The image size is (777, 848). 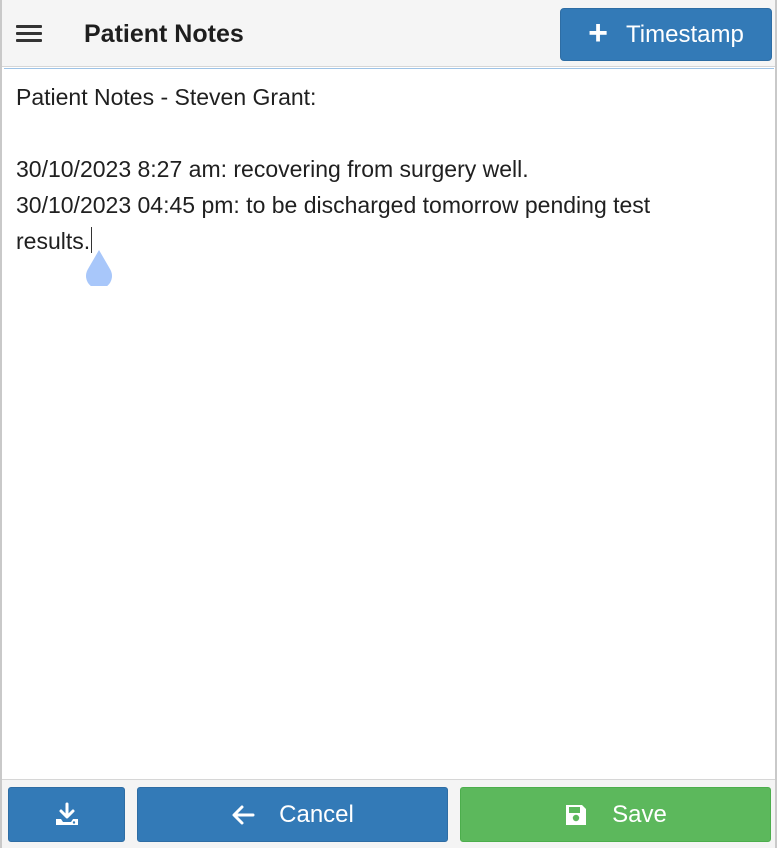 What do you see at coordinates (576, 815) in the screenshot?
I see `floppy-disk-icon` at bounding box center [576, 815].